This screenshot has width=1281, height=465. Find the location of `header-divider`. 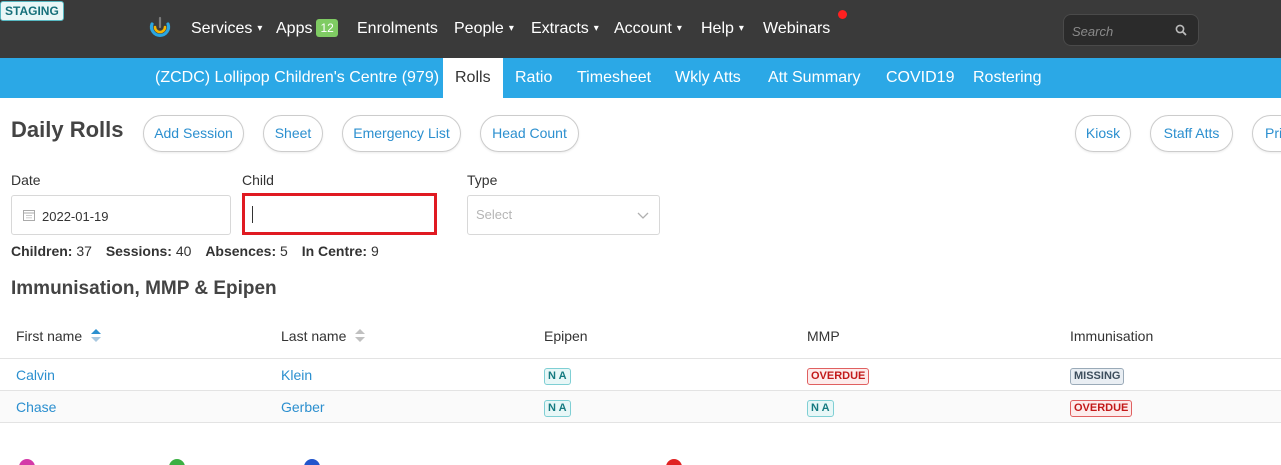

header-divider is located at coordinates (640, 358).